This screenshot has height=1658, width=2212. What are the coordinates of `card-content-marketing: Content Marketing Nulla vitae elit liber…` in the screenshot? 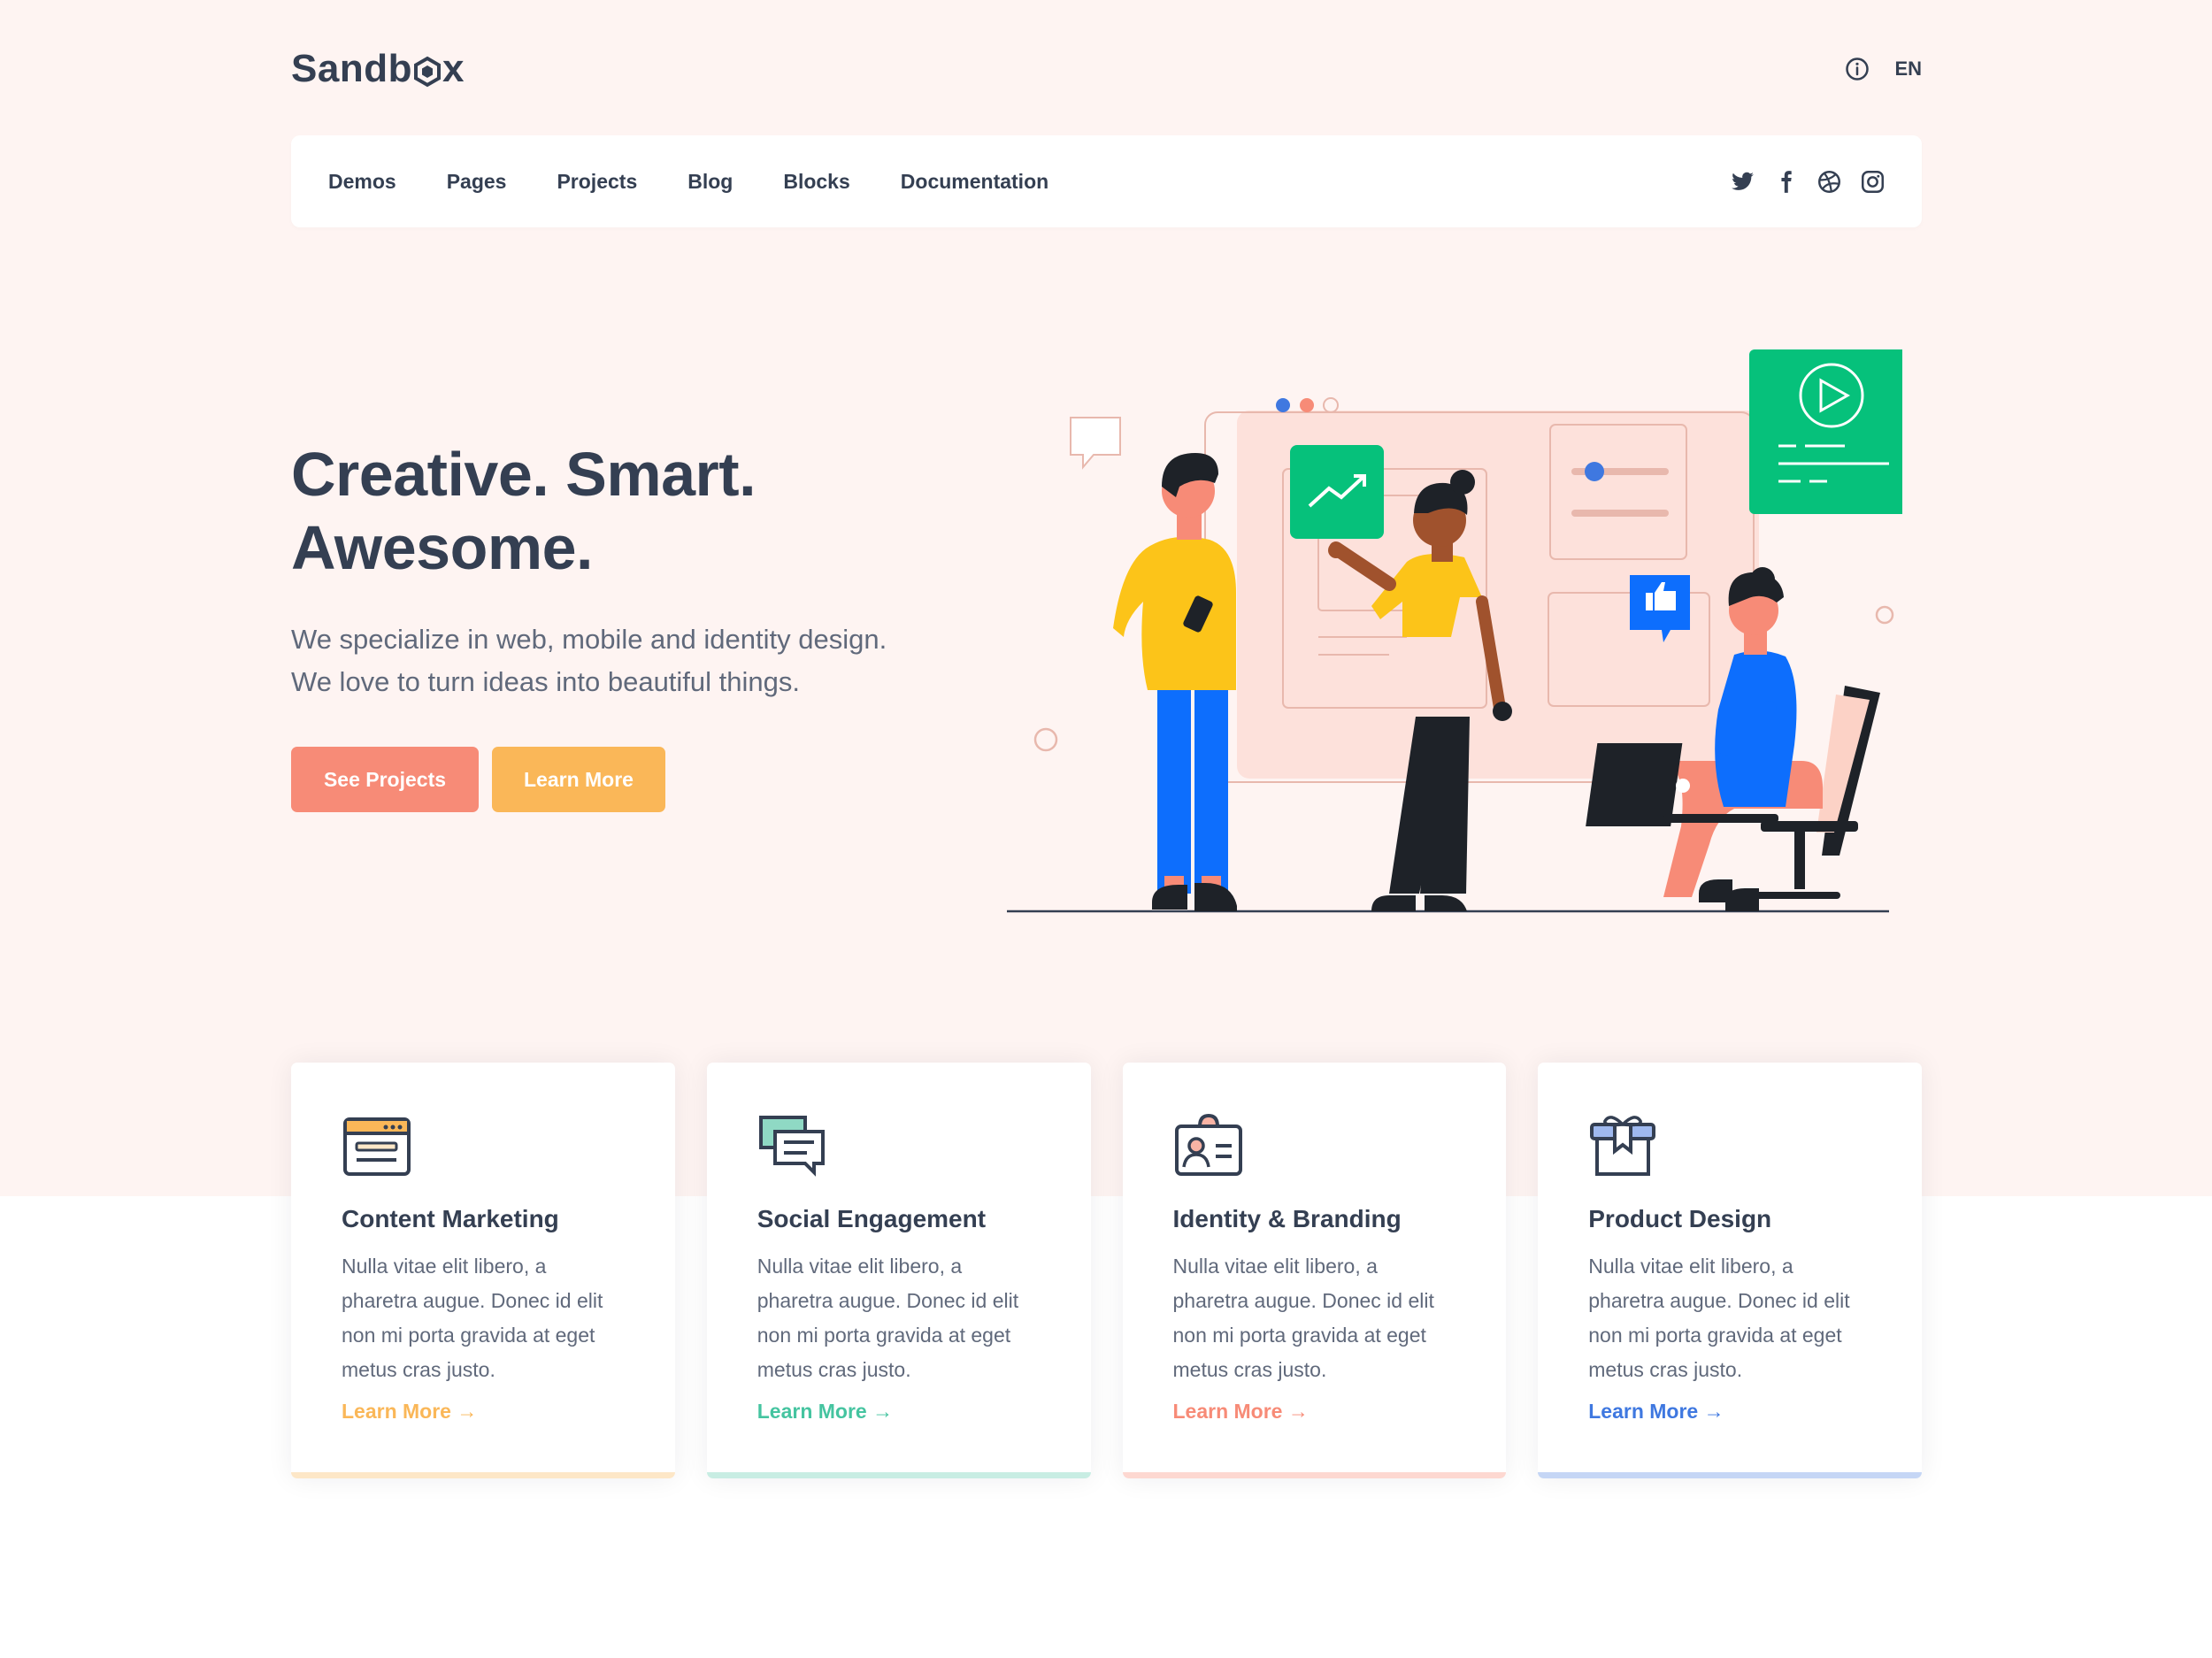 It's located at (483, 1271).